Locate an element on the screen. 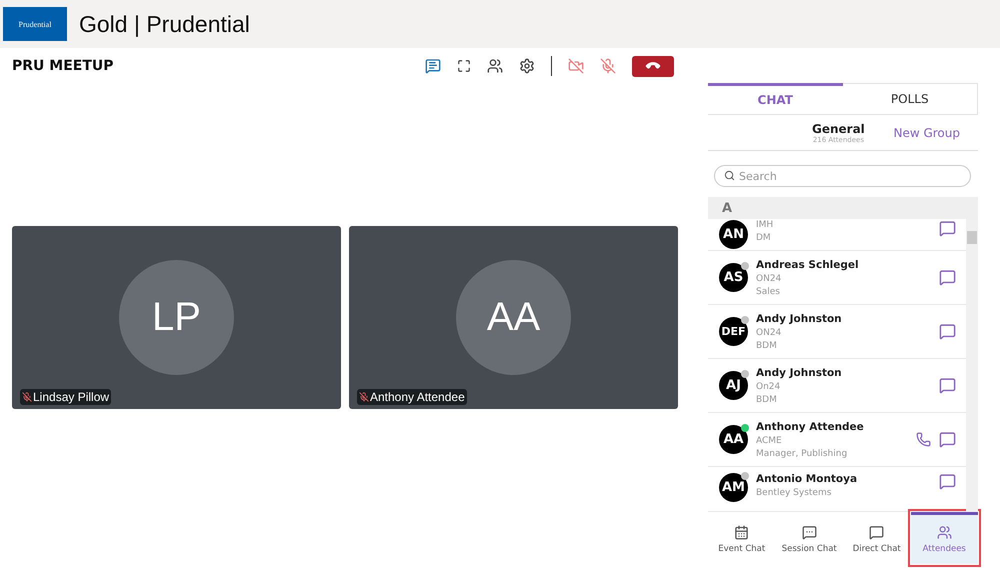 The width and height of the screenshot is (1000, 575). camera-off-icon is located at coordinates (576, 66).